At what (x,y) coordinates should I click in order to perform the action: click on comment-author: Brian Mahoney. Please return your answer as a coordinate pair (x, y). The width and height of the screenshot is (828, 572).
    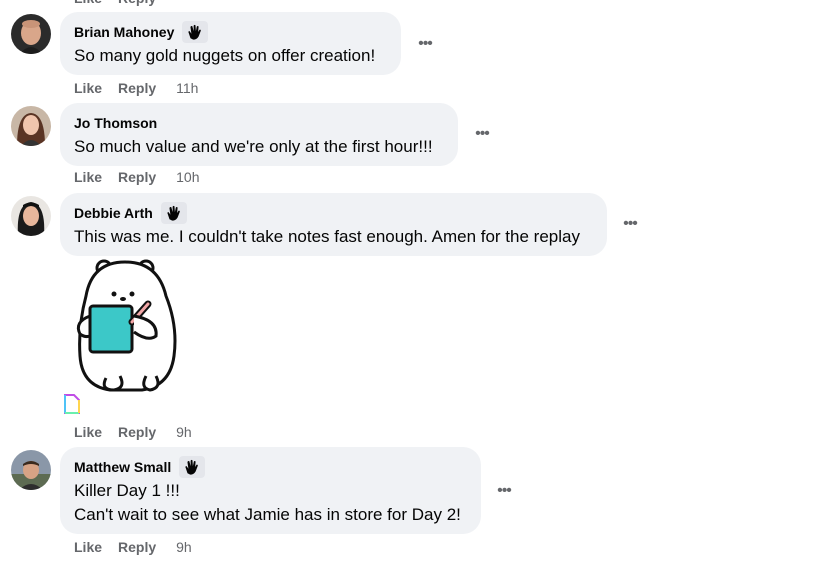
    Looking at the image, I should click on (124, 32).